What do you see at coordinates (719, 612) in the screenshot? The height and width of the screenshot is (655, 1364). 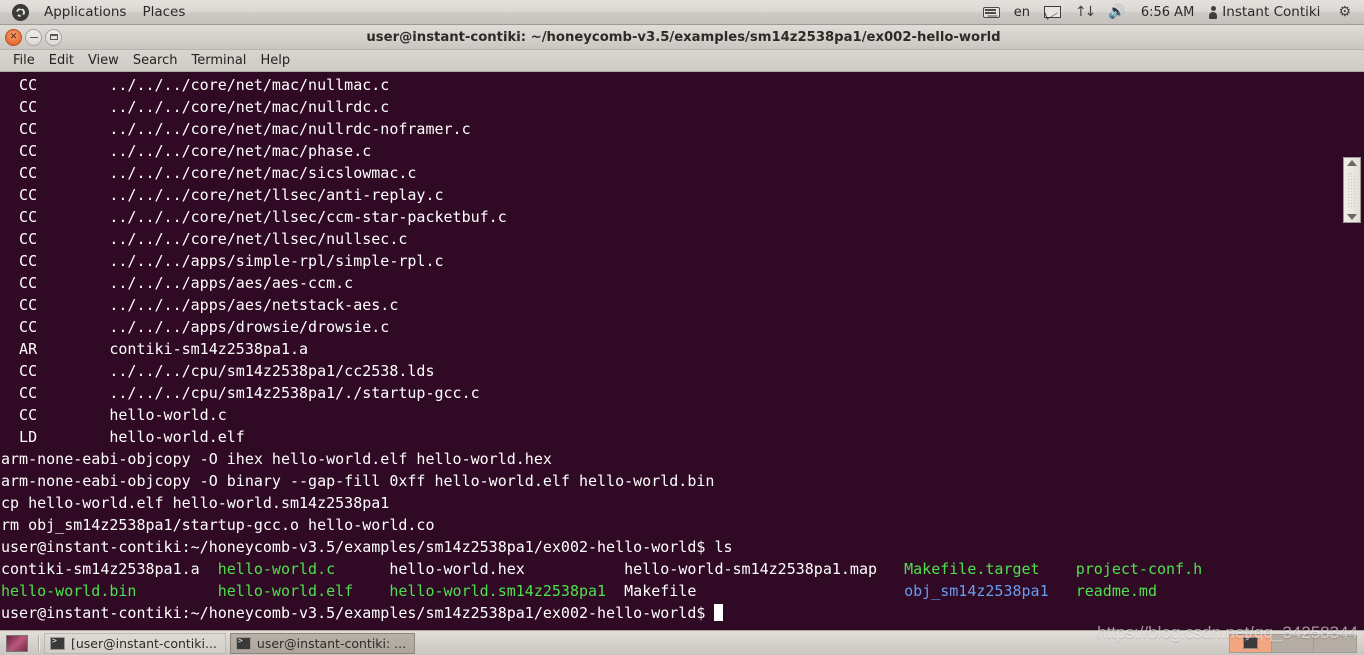 I see `terminal-cursor` at bounding box center [719, 612].